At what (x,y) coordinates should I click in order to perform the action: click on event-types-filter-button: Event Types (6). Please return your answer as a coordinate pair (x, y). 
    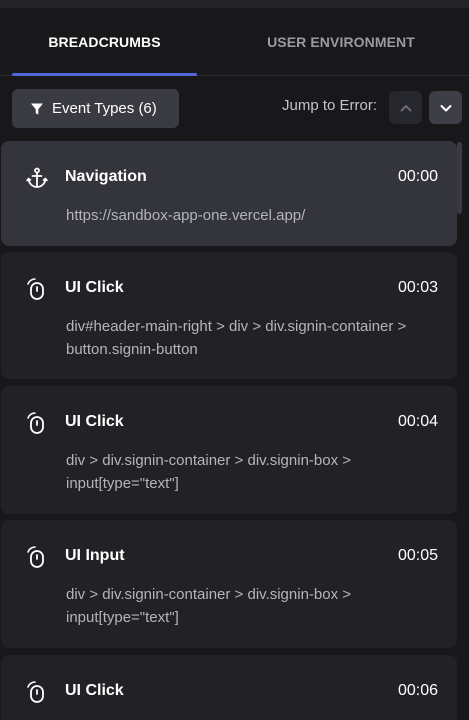
    Looking at the image, I should click on (95, 108).